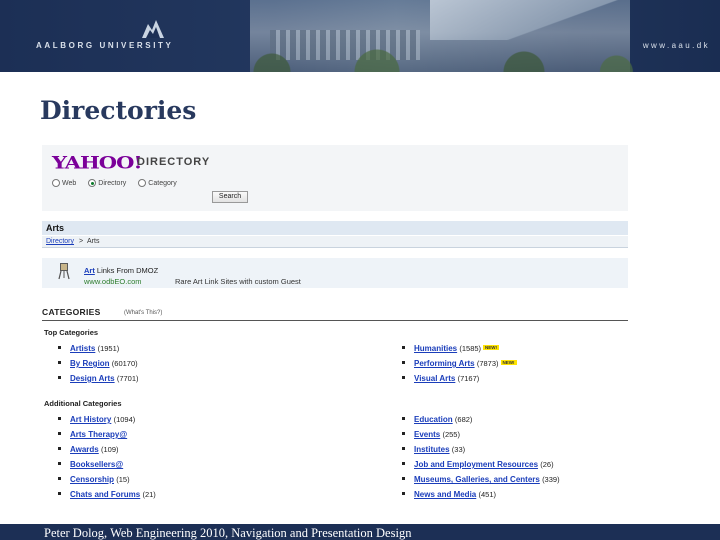  I want to click on university-name: AALBORG UNIVERSITY, so click(105, 45).